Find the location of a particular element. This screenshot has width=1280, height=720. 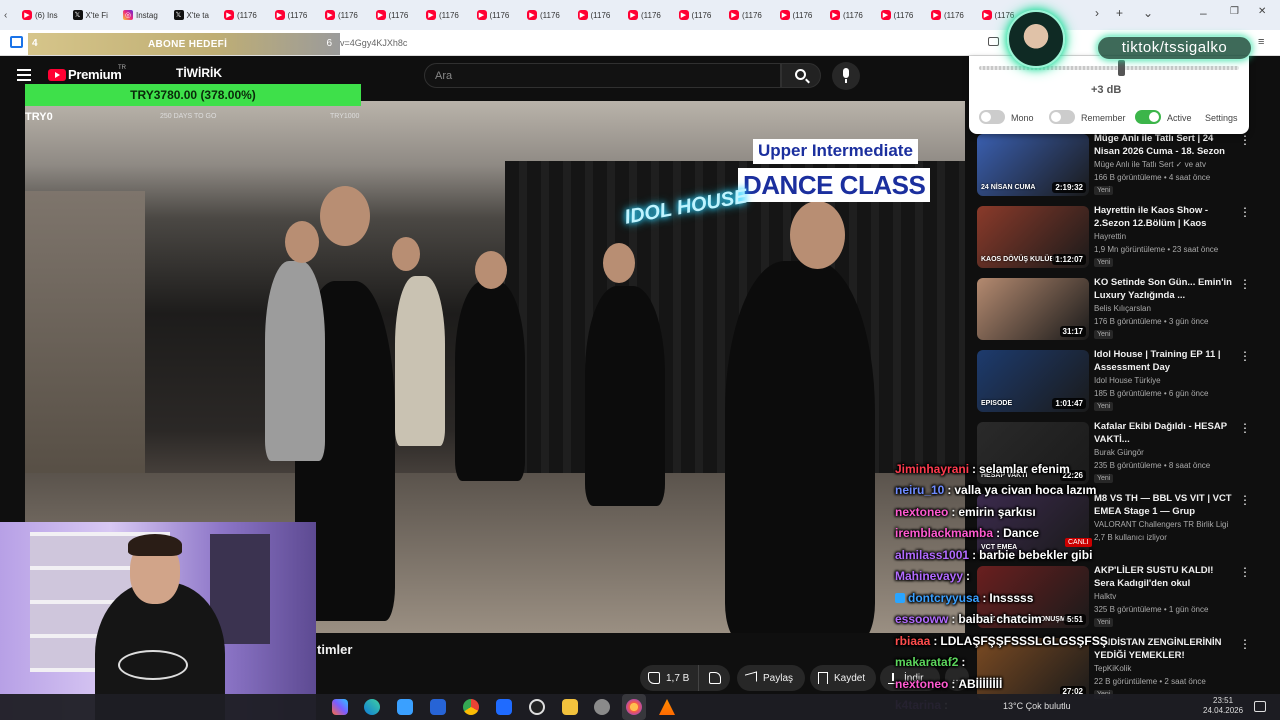

remember-toggle is located at coordinates (1062, 117).